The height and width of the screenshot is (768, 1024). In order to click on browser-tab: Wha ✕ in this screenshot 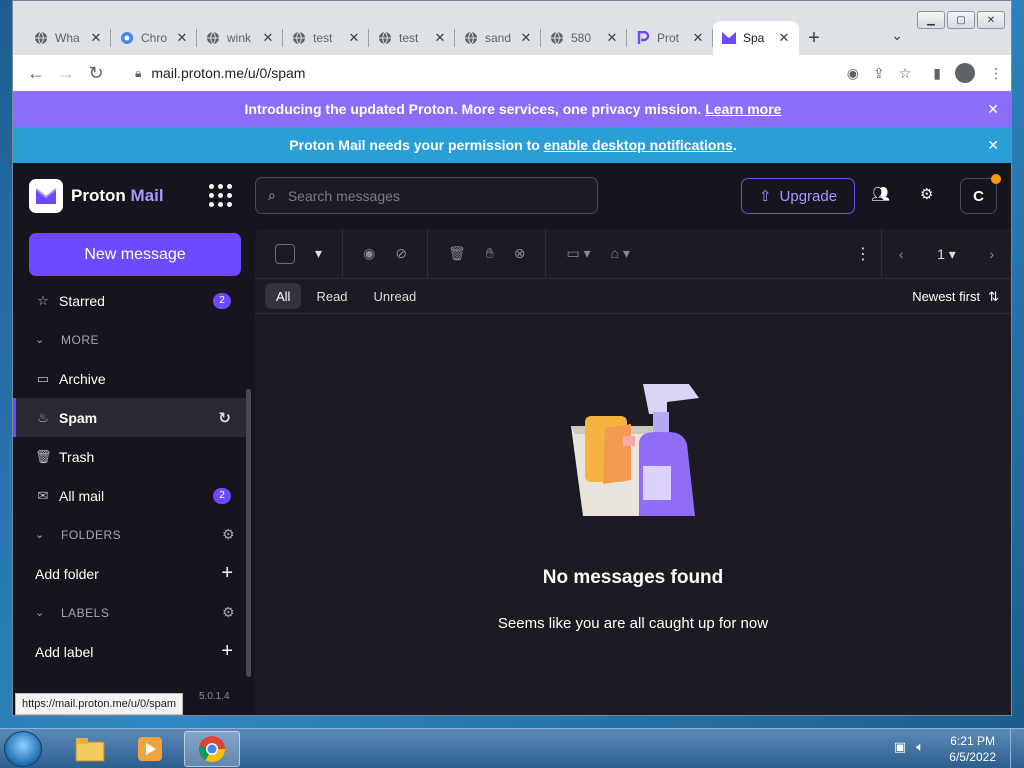, I will do `click(68, 38)`.